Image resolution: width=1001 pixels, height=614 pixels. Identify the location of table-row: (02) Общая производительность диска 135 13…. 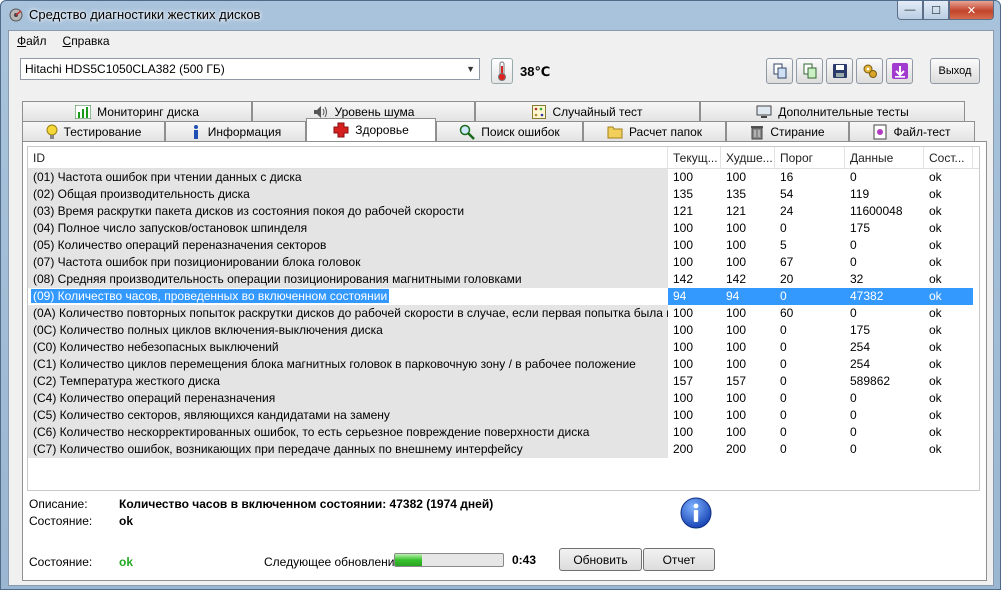
(503, 194).